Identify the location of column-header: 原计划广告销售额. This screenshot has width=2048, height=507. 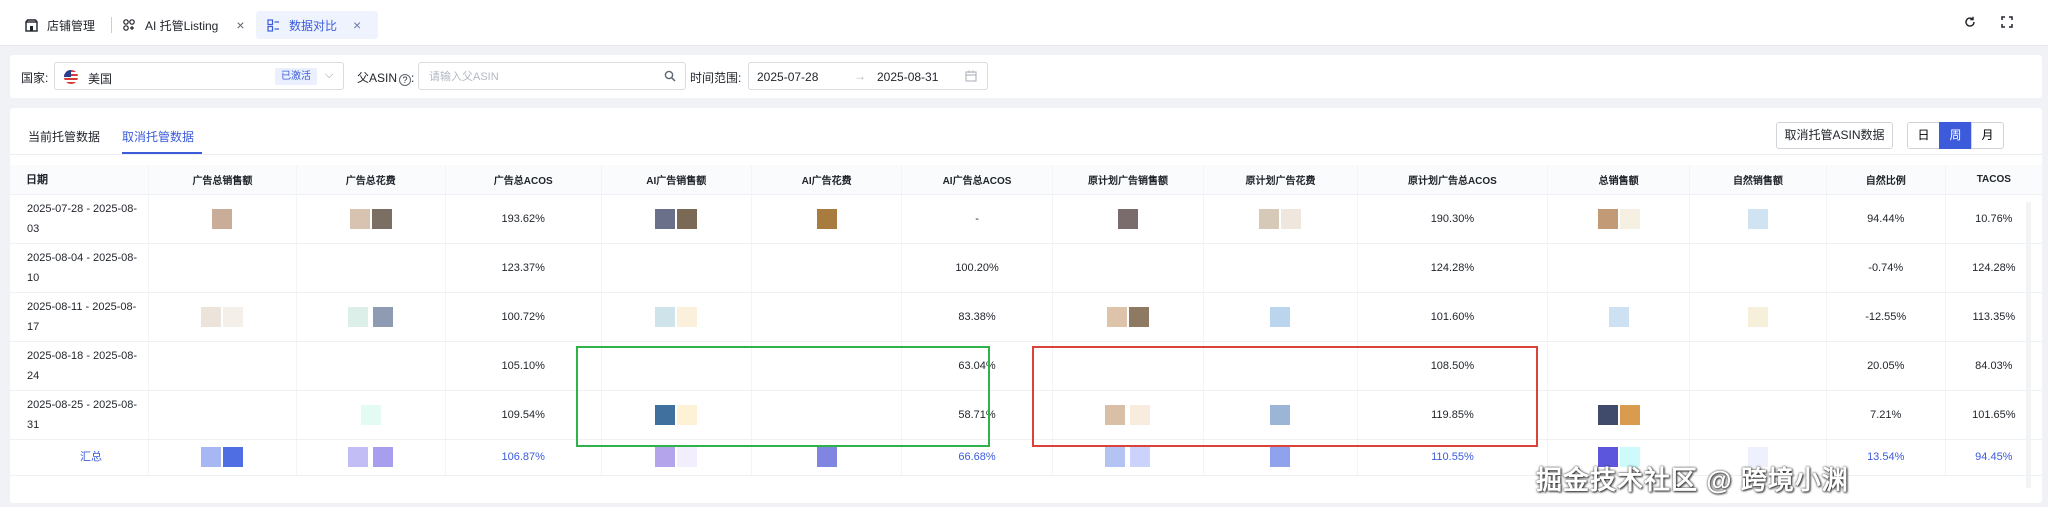
(1127, 180).